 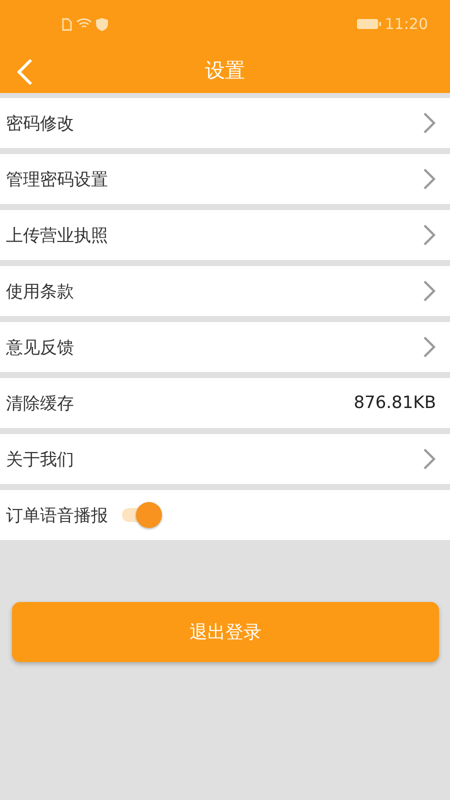 I want to click on back-icon, so click(x=25, y=72).